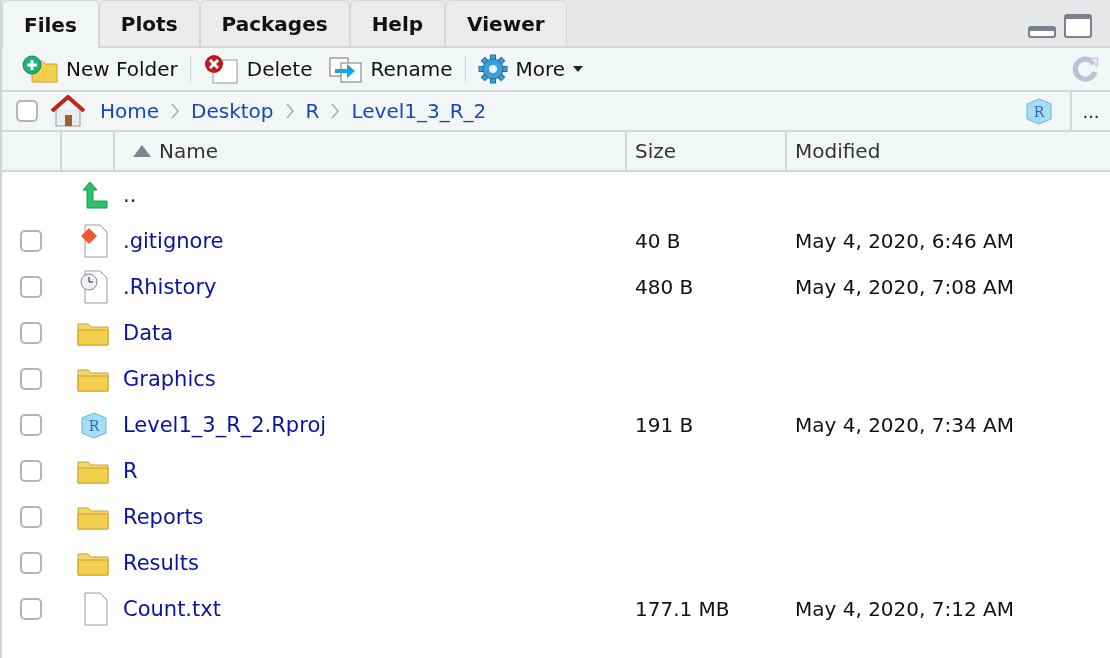 This screenshot has width=1110, height=658. Describe the element at coordinates (419, 111) in the screenshot. I see `breadcrumb-link: Level1_3_R_2` at that location.